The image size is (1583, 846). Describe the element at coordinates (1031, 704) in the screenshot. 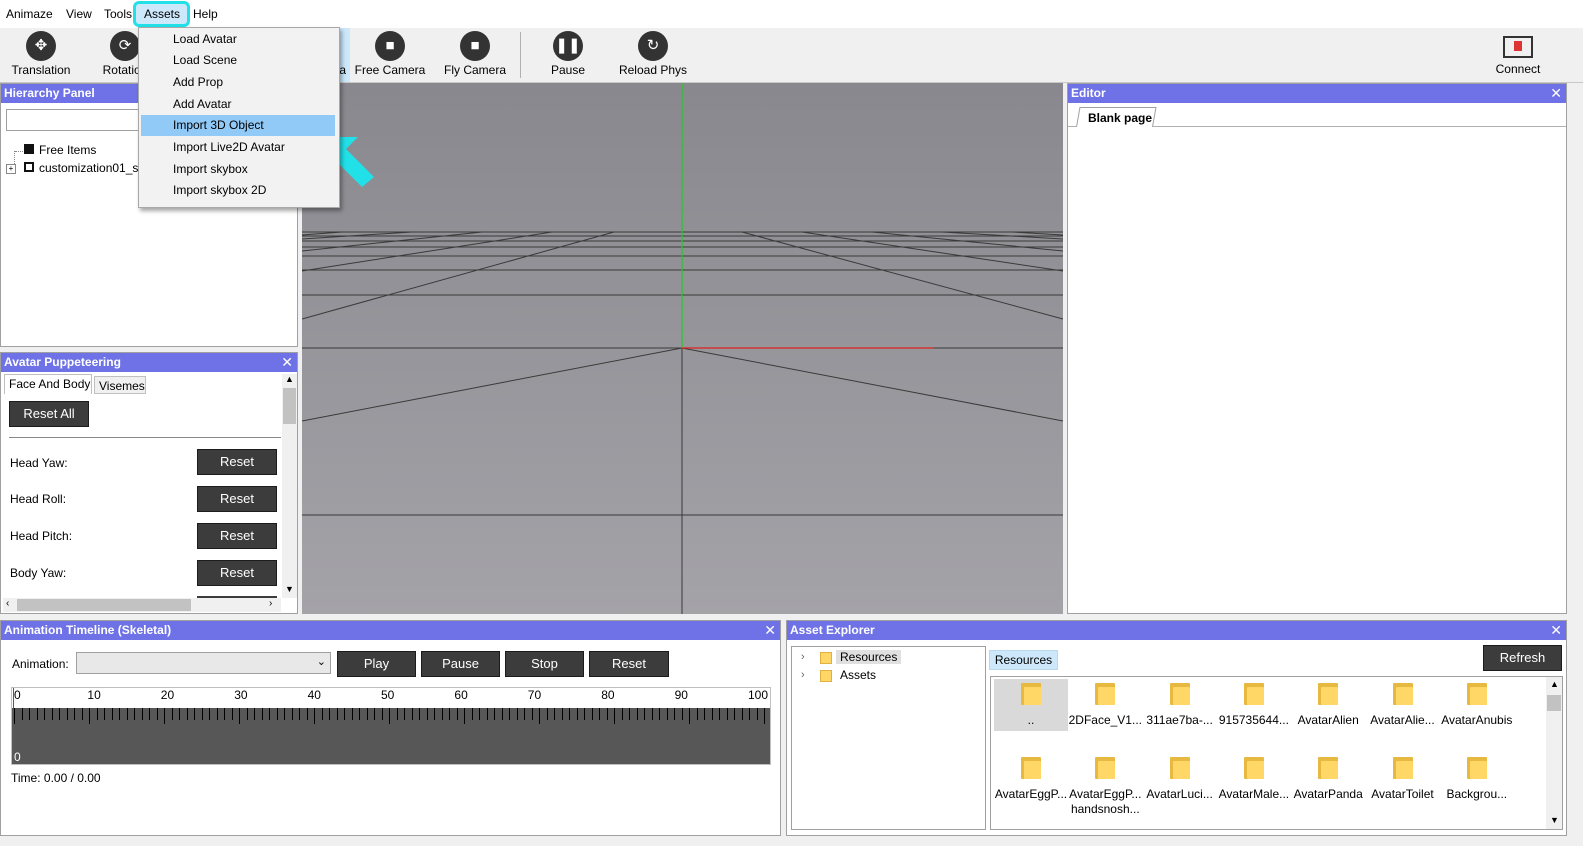

I see `asset-item: ..` at that location.